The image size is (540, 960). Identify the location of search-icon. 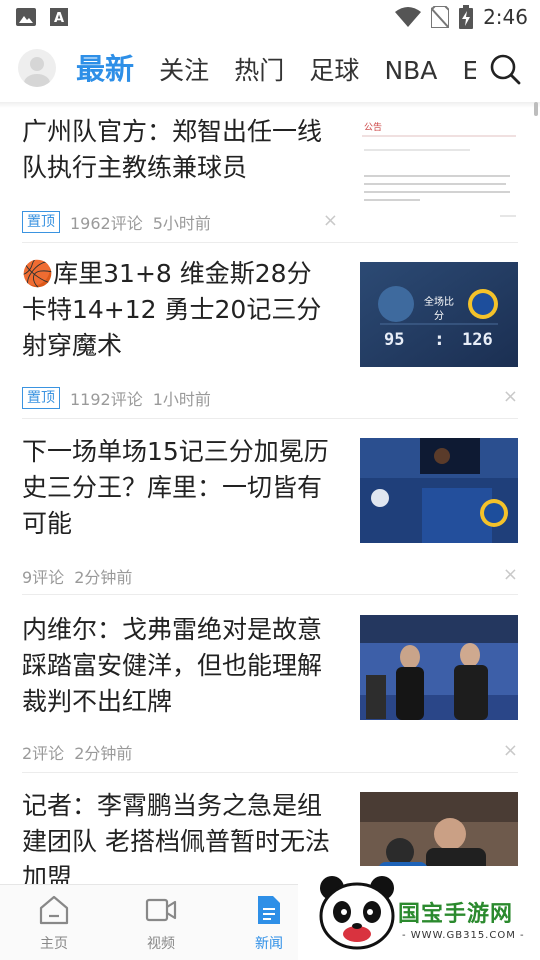
(505, 69).